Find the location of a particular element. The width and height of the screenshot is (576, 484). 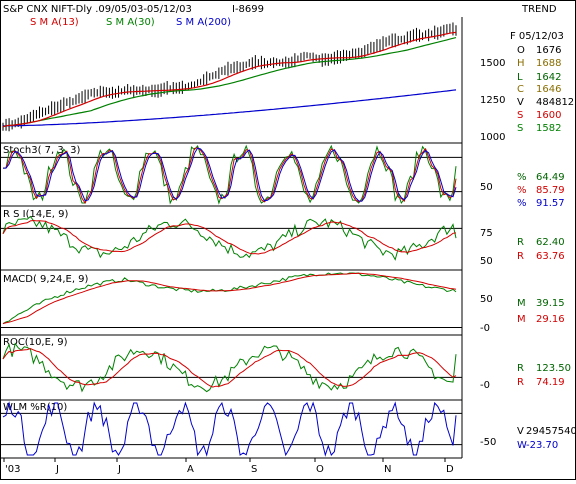

readout-key: O is located at coordinates (521, 50).